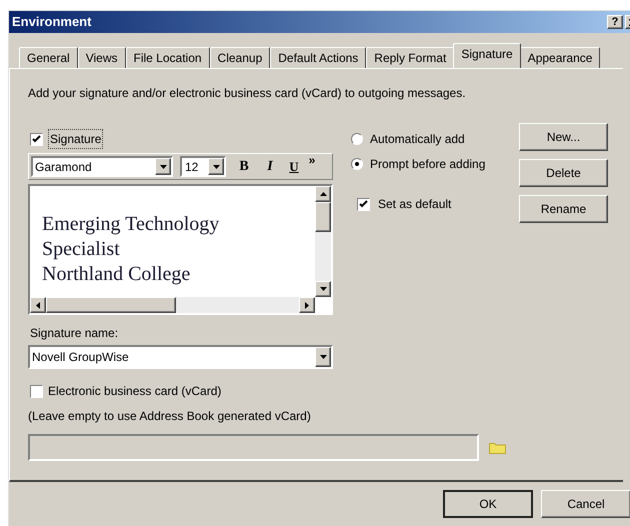  What do you see at coordinates (244, 166) in the screenshot?
I see `bold-button: B` at bounding box center [244, 166].